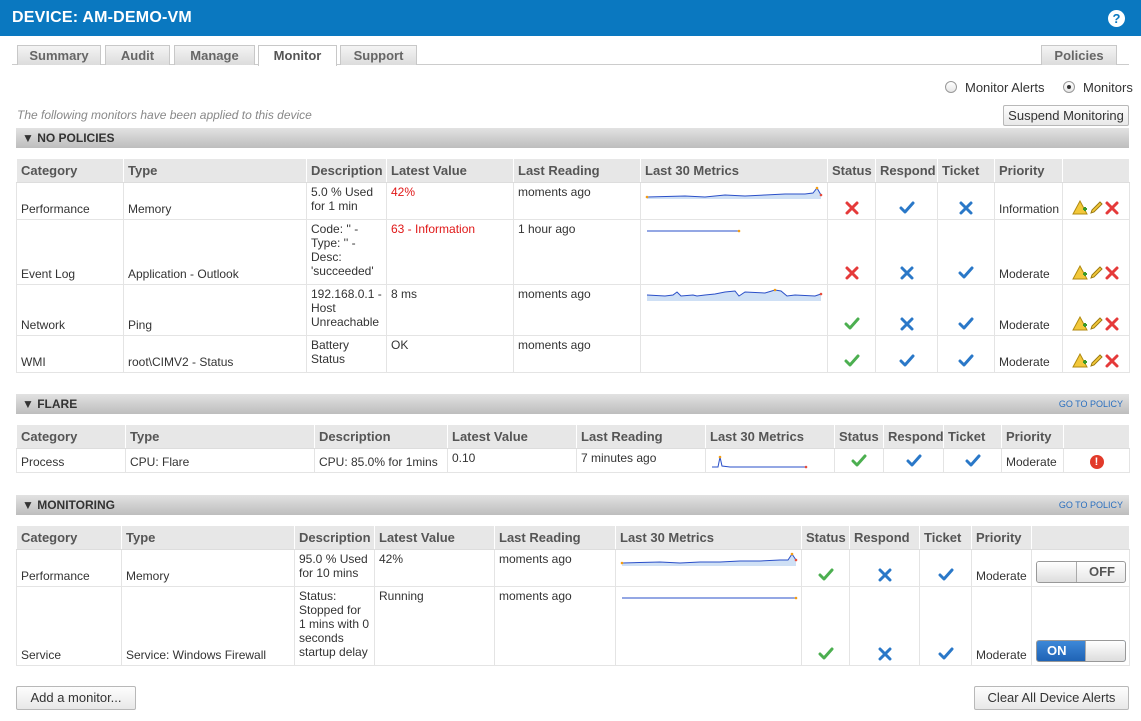 This screenshot has width=1141, height=721. Describe the element at coordinates (1116, 18) in the screenshot. I see `help-icon: ?` at that location.